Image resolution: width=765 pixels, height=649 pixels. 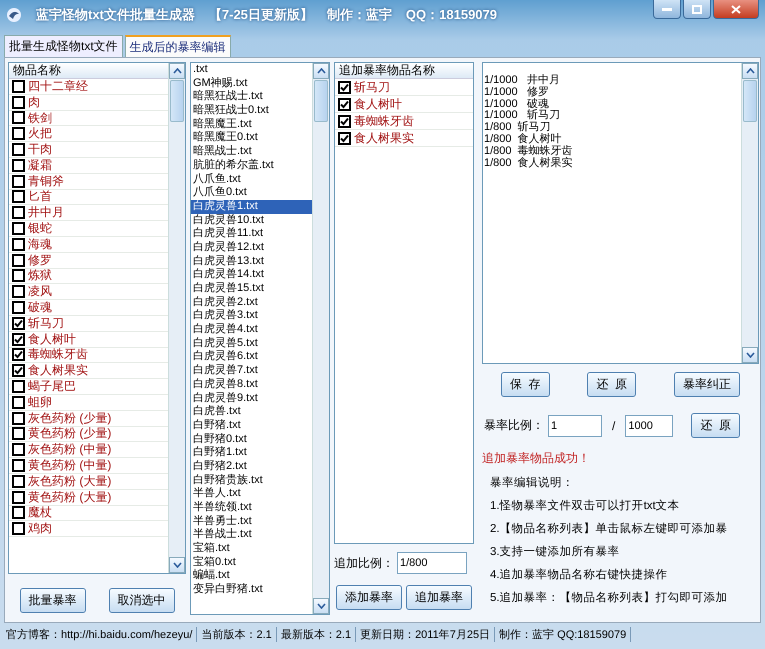 I want to click on item-name: 毒蜘蛛牙齿, so click(x=384, y=121).